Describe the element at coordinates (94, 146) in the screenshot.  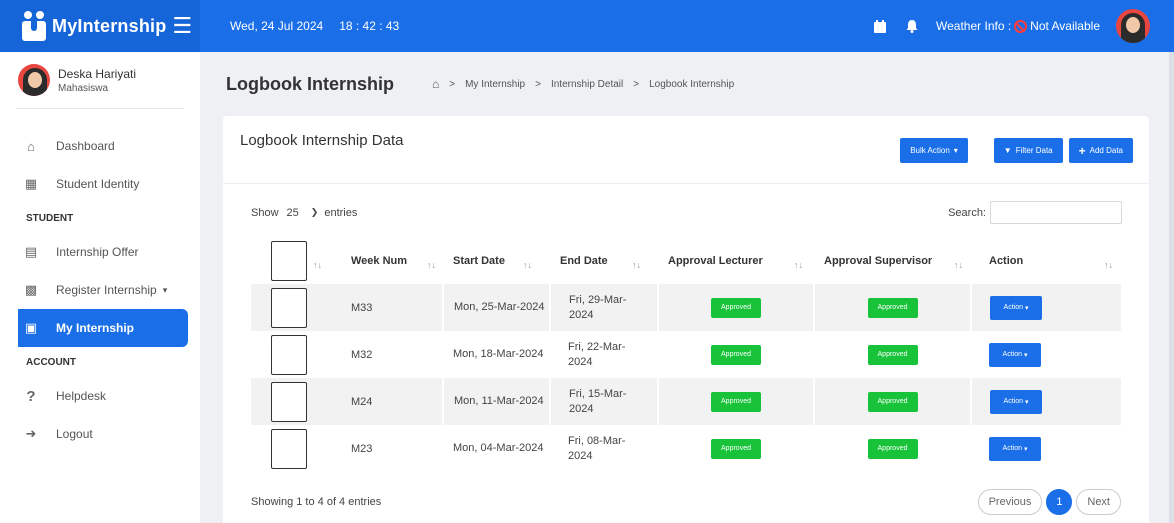
I see `sidebar-item-dashboard: ⌂ Dashboard` at that location.